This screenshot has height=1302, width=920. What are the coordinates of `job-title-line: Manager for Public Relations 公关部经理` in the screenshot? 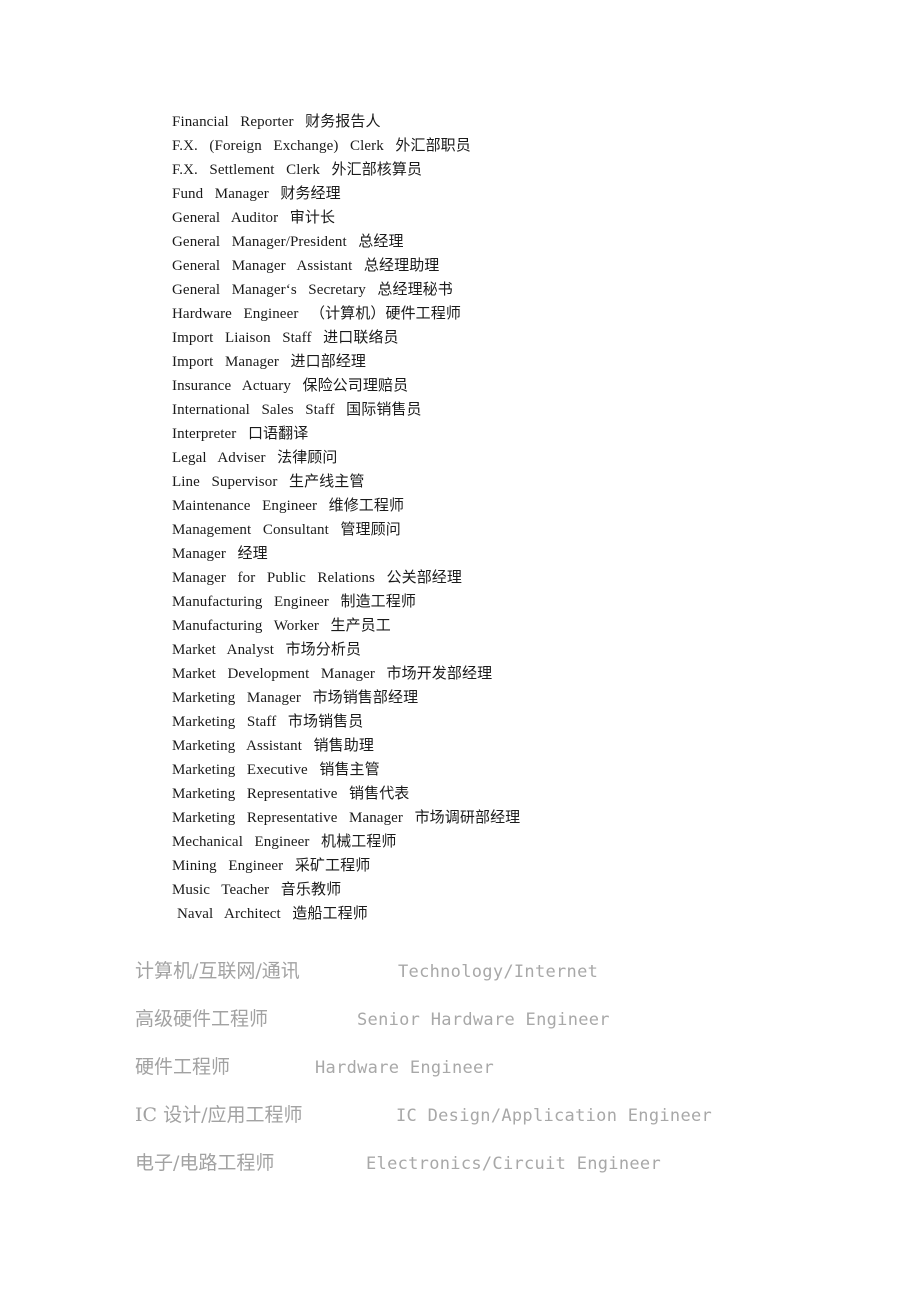 It's located at (317, 578).